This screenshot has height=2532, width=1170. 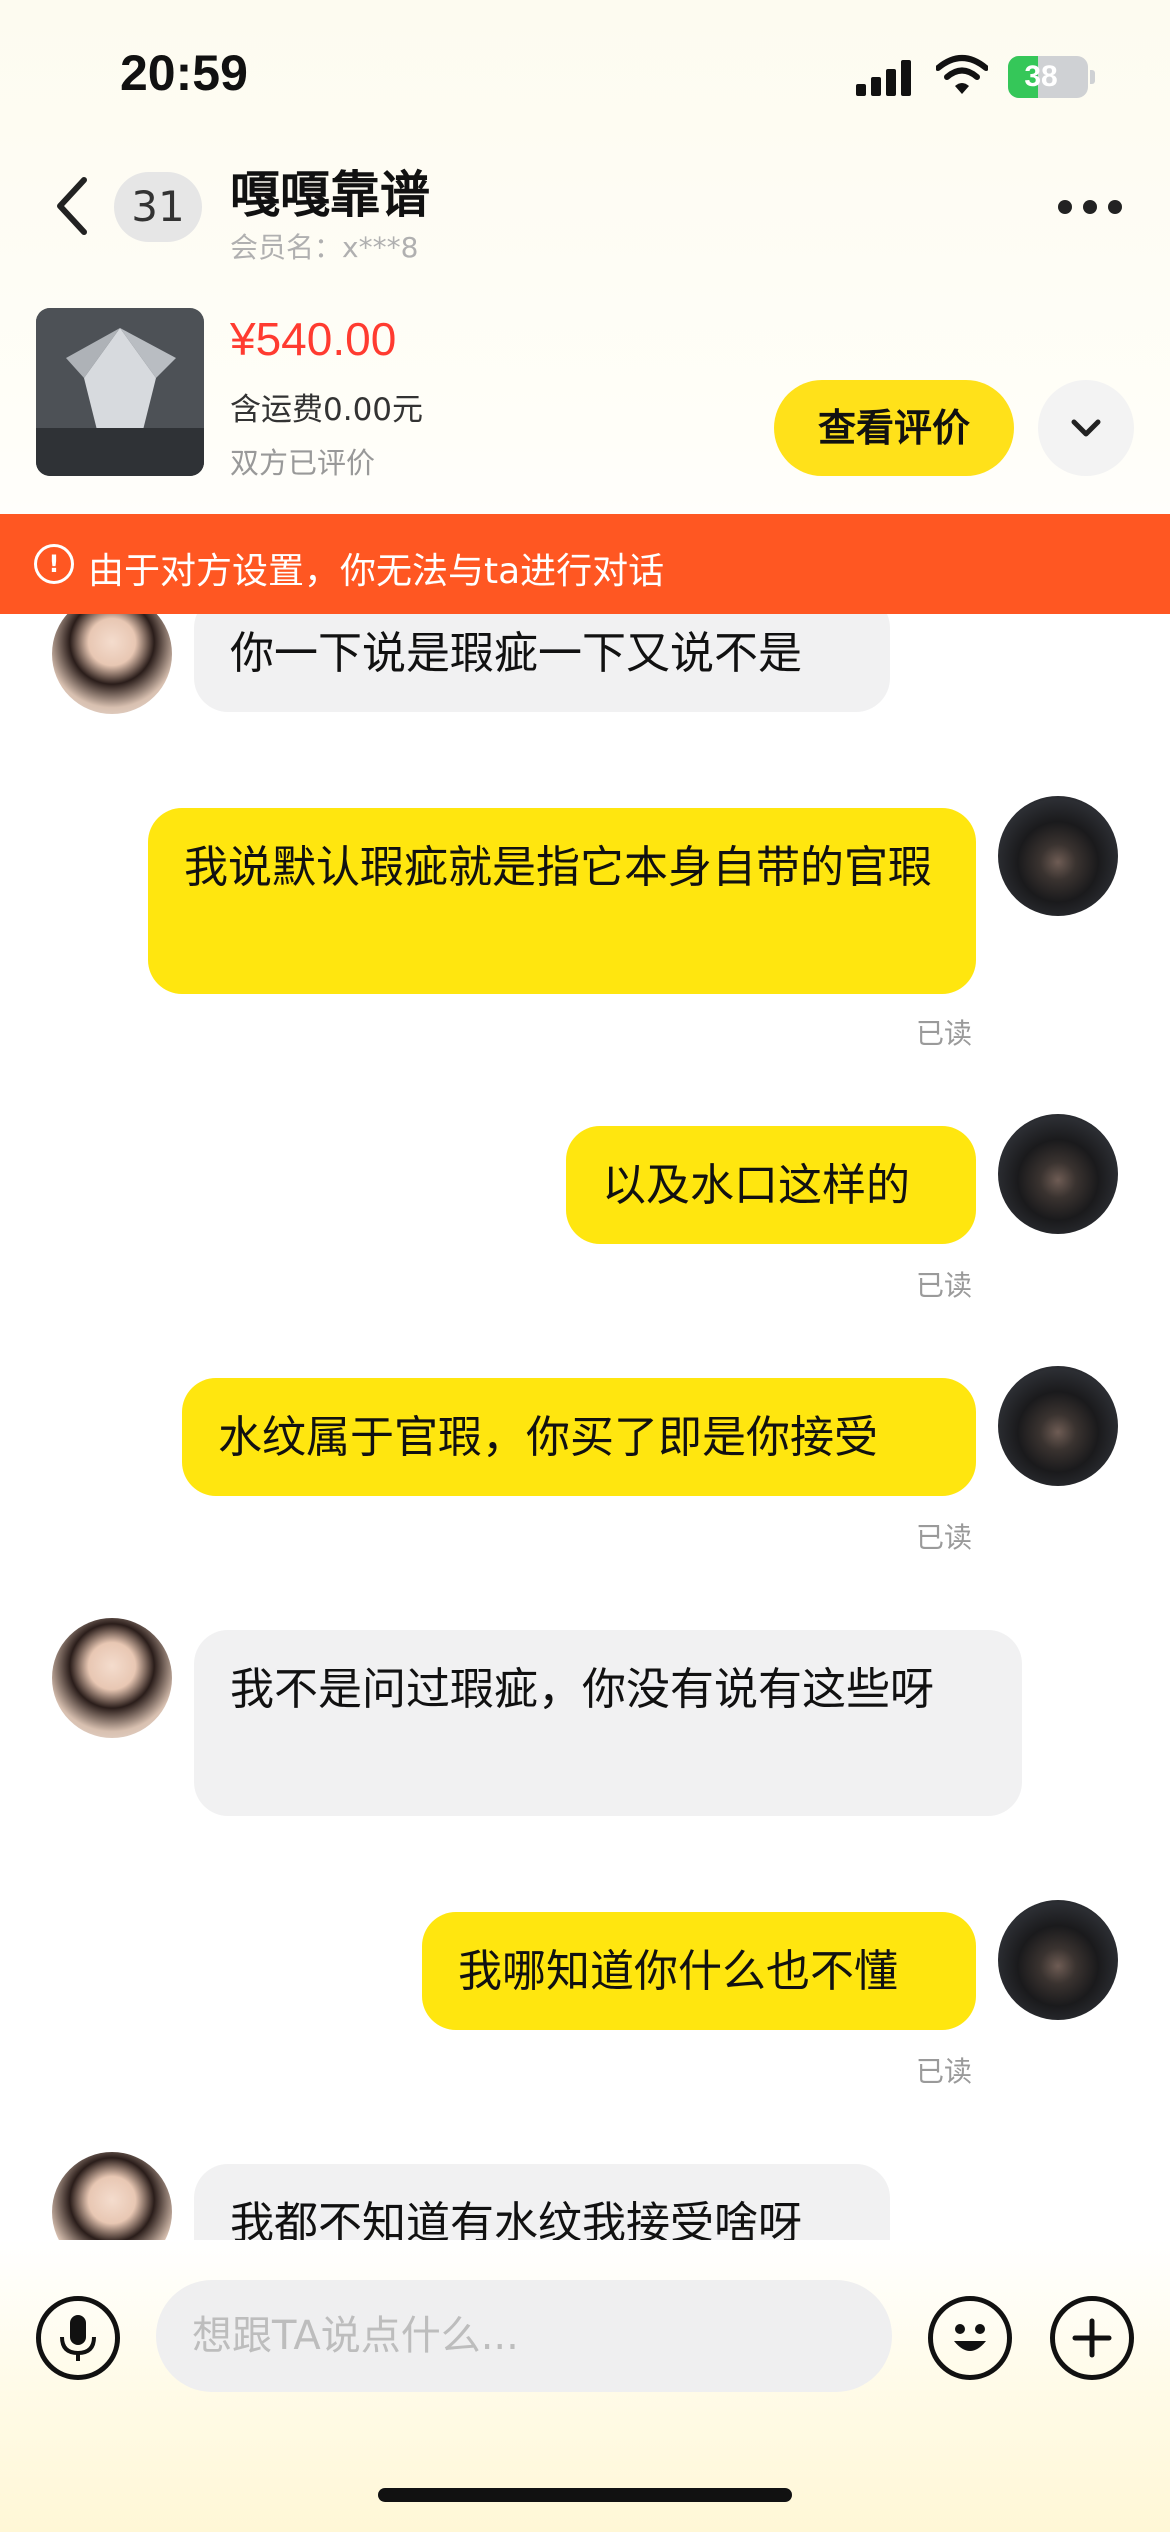 I want to click on member-name: 会员名：x***8, so click(x=324, y=247).